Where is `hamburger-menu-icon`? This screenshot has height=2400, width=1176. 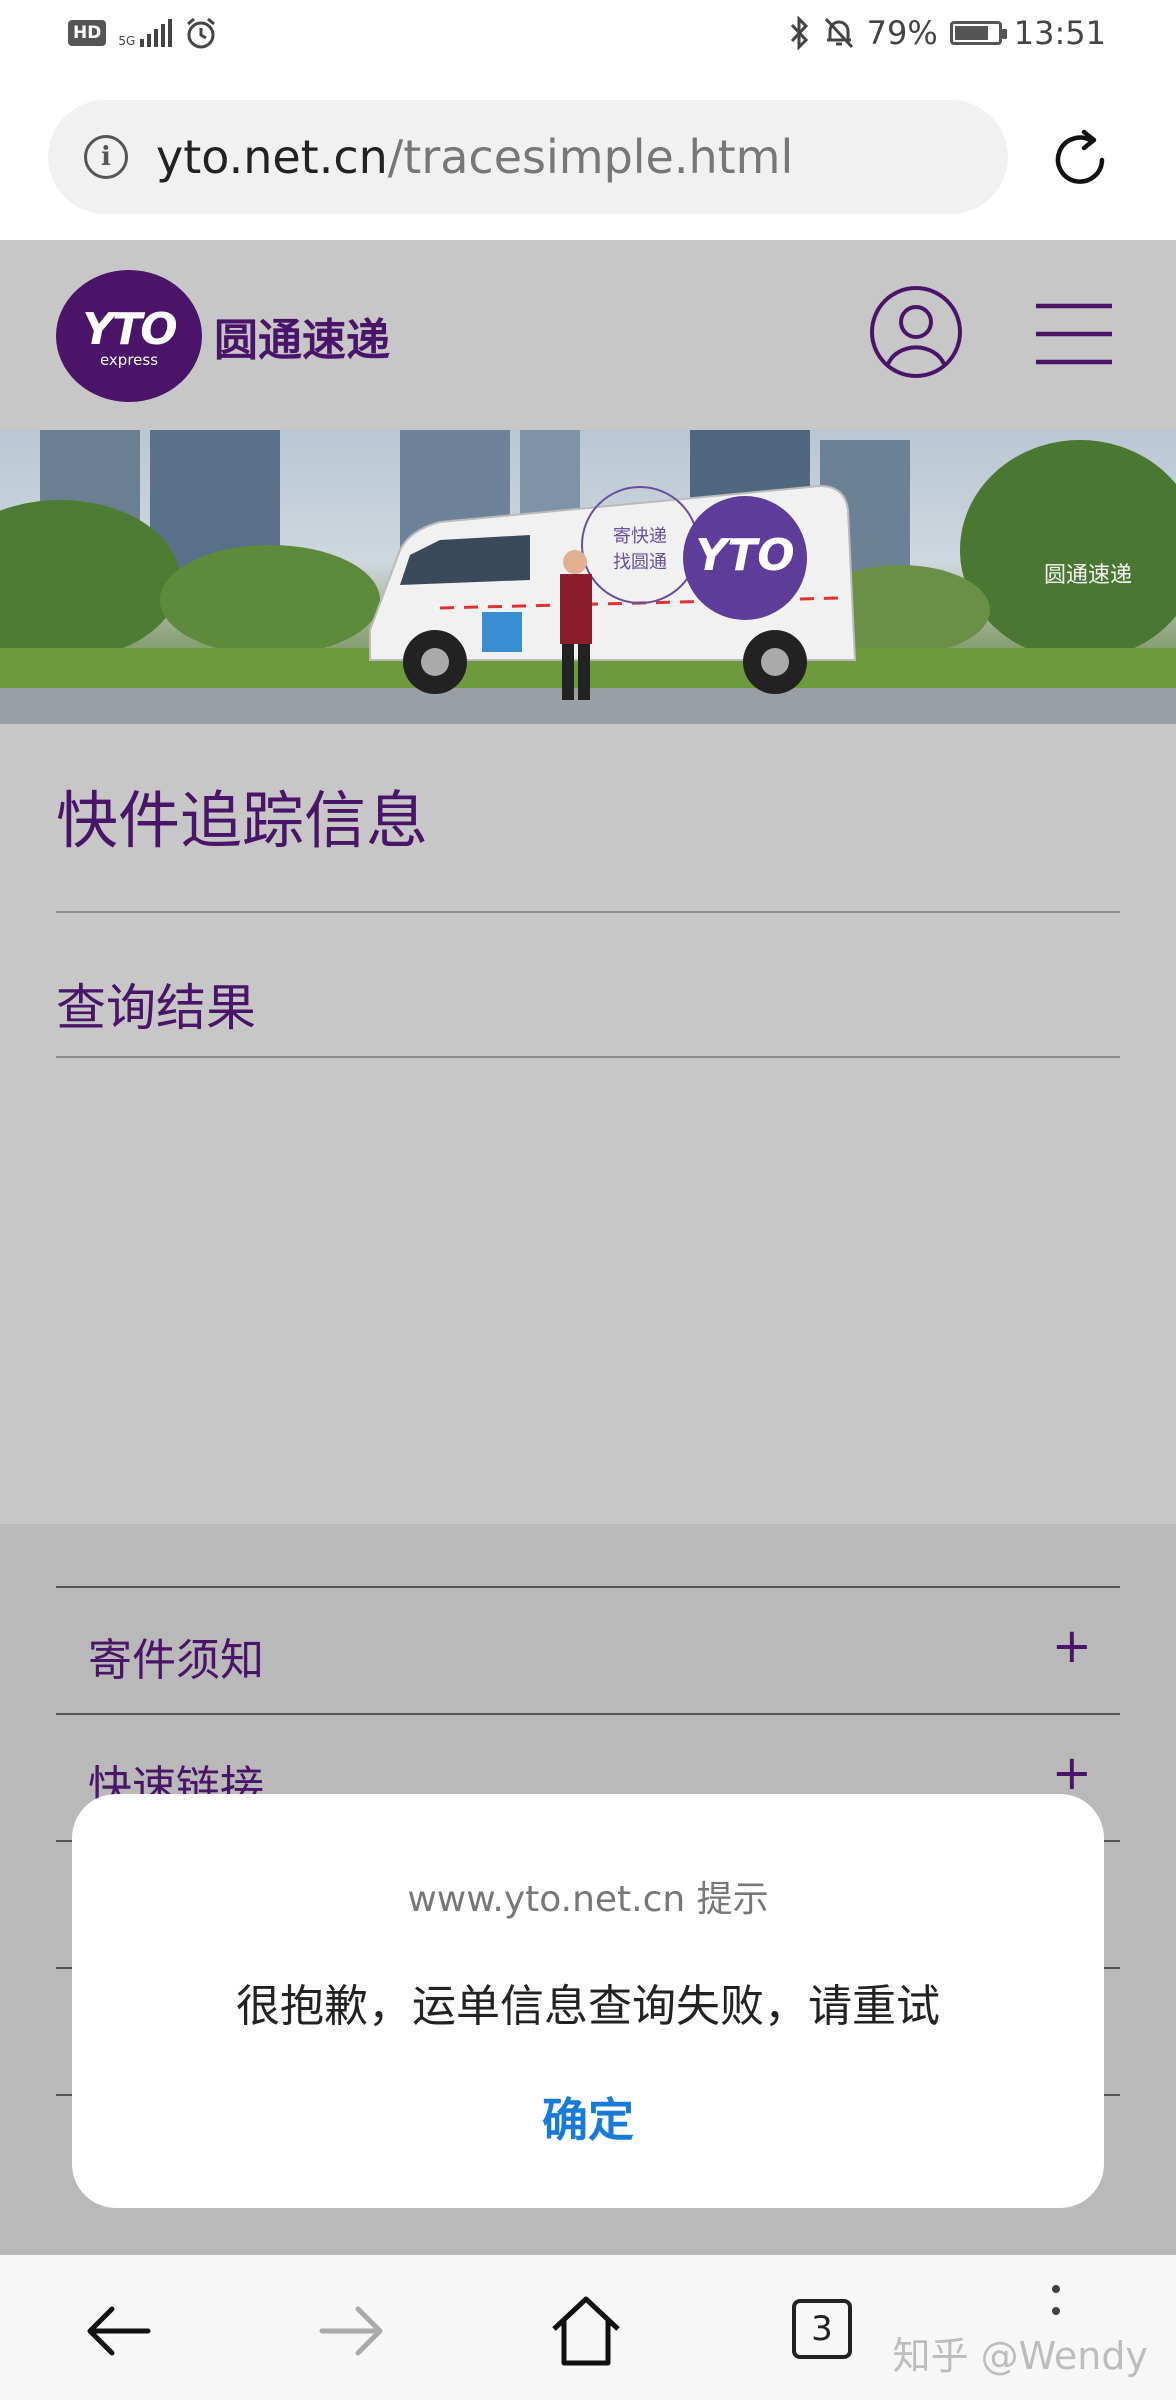 hamburger-menu-icon is located at coordinates (1074, 334).